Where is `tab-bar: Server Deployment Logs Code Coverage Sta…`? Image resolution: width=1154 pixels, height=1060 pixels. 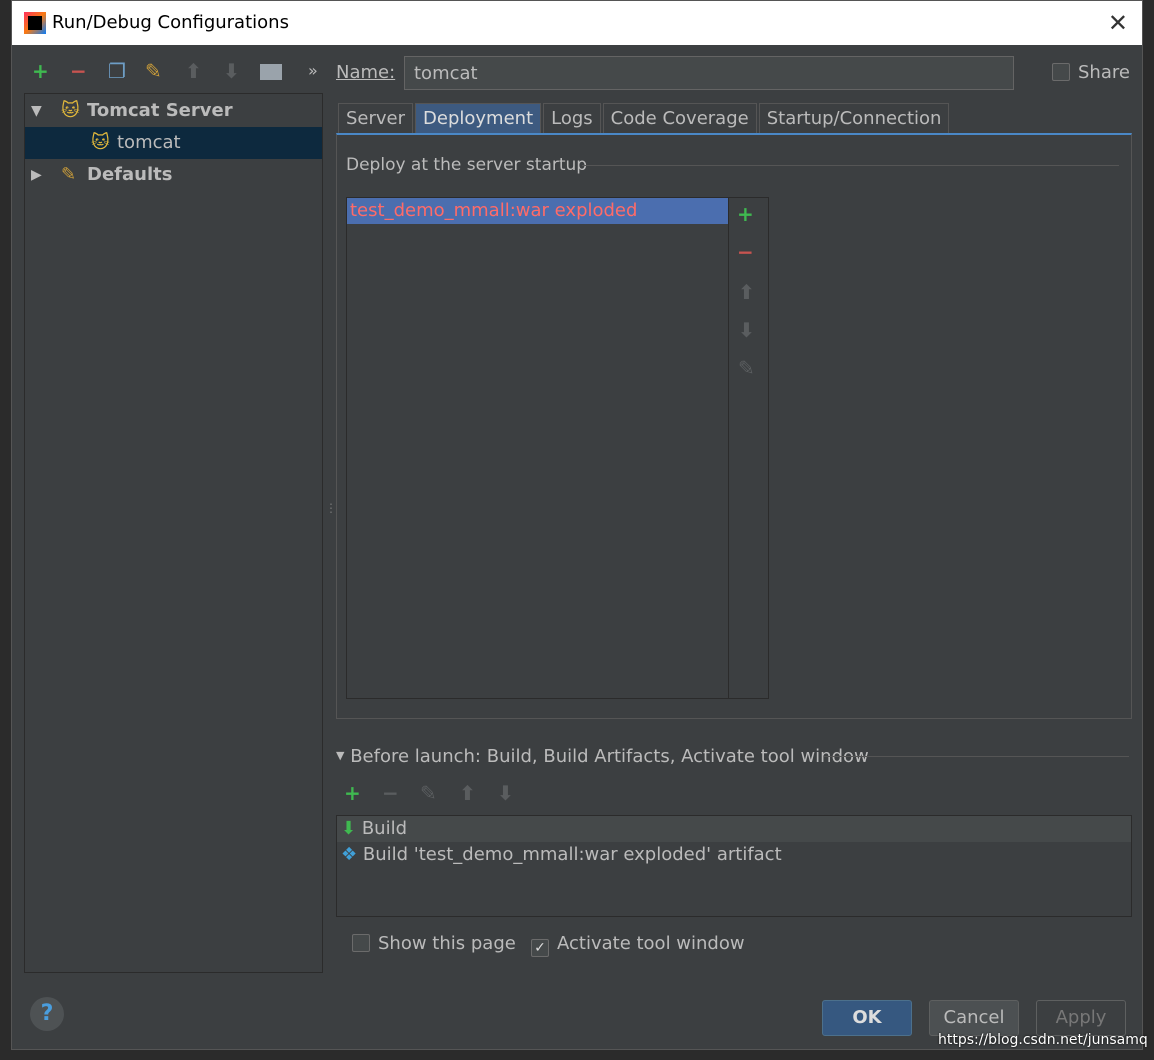 tab-bar: Server Deployment Logs Code Coverage Sta… is located at coordinates (644, 118).